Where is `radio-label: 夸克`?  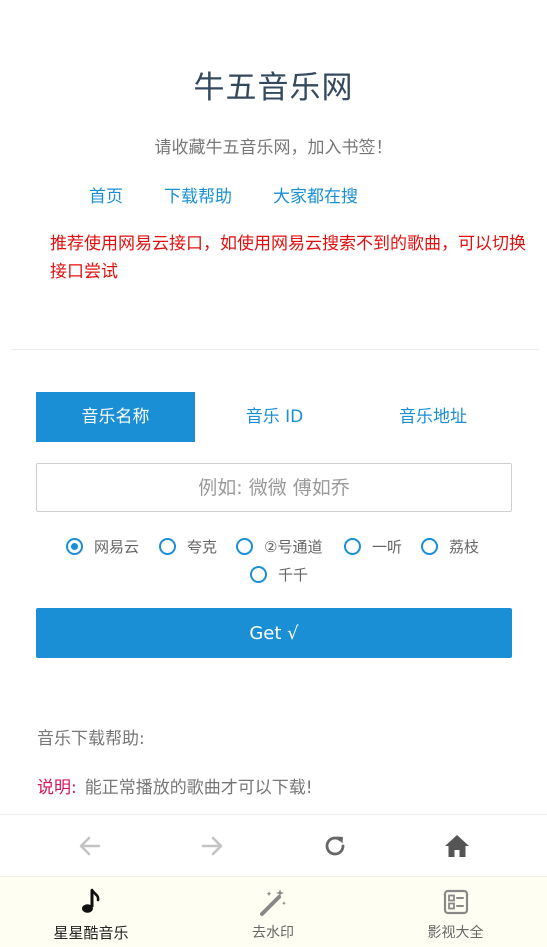 radio-label: 夸克 is located at coordinates (202, 546).